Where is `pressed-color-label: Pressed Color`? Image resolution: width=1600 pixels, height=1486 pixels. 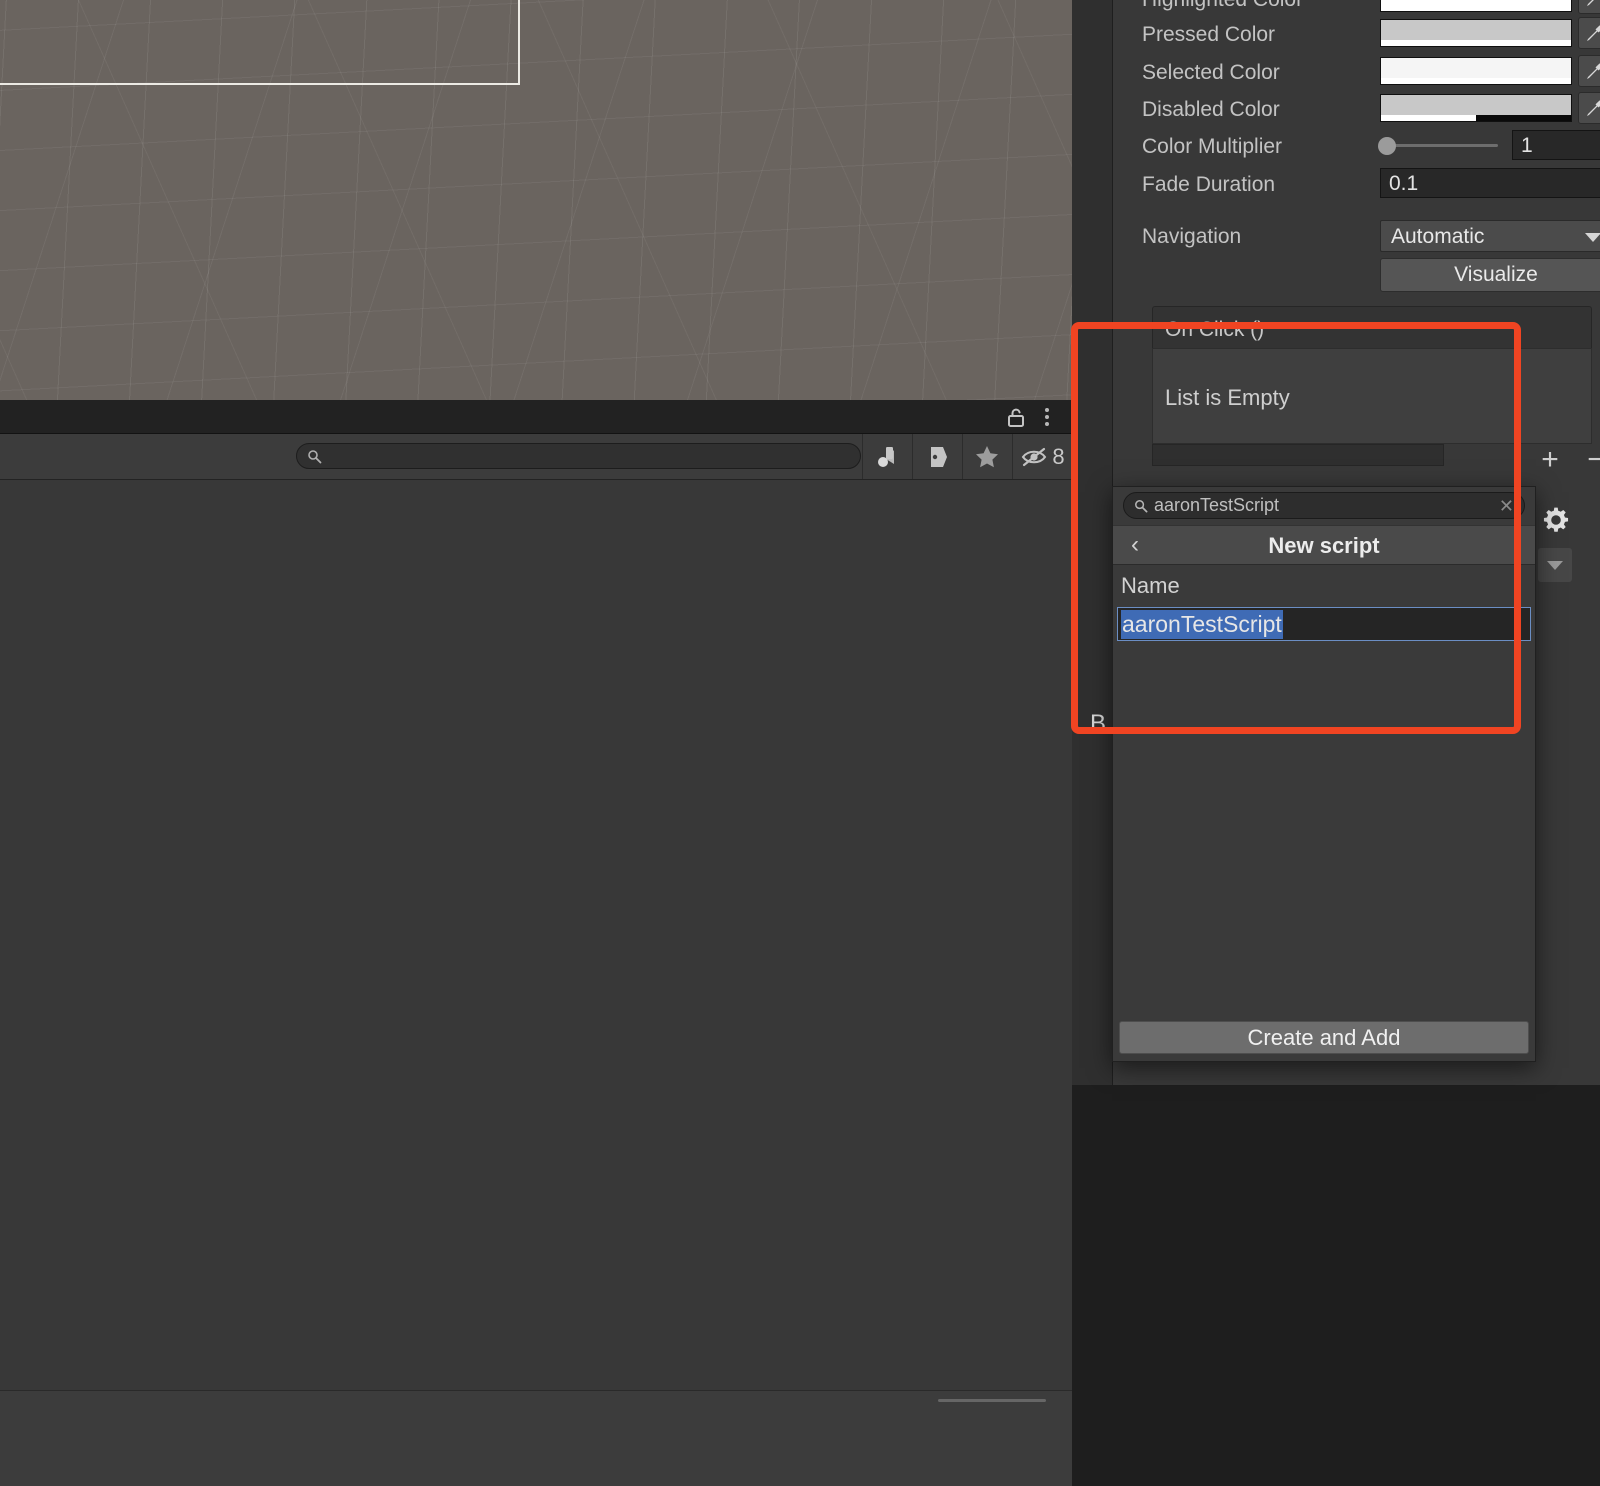 pressed-color-label: Pressed Color is located at coordinates (1209, 34).